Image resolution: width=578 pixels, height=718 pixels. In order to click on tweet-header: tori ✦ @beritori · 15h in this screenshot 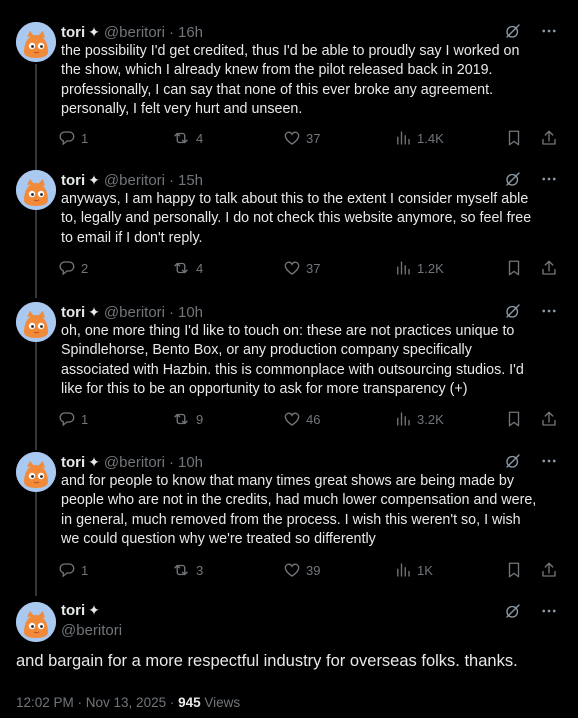, I will do `click(313, 180)`.